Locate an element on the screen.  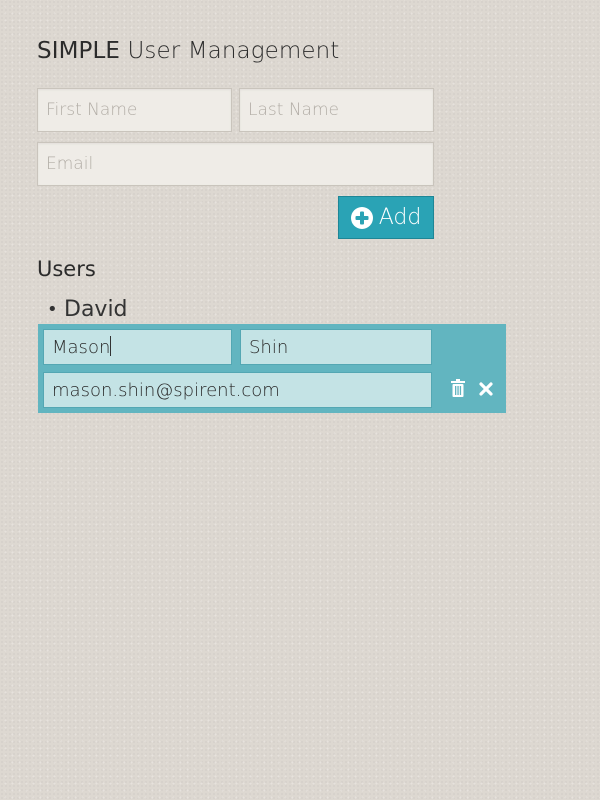
add-button-label: Add is located at coordinates (400, 217).